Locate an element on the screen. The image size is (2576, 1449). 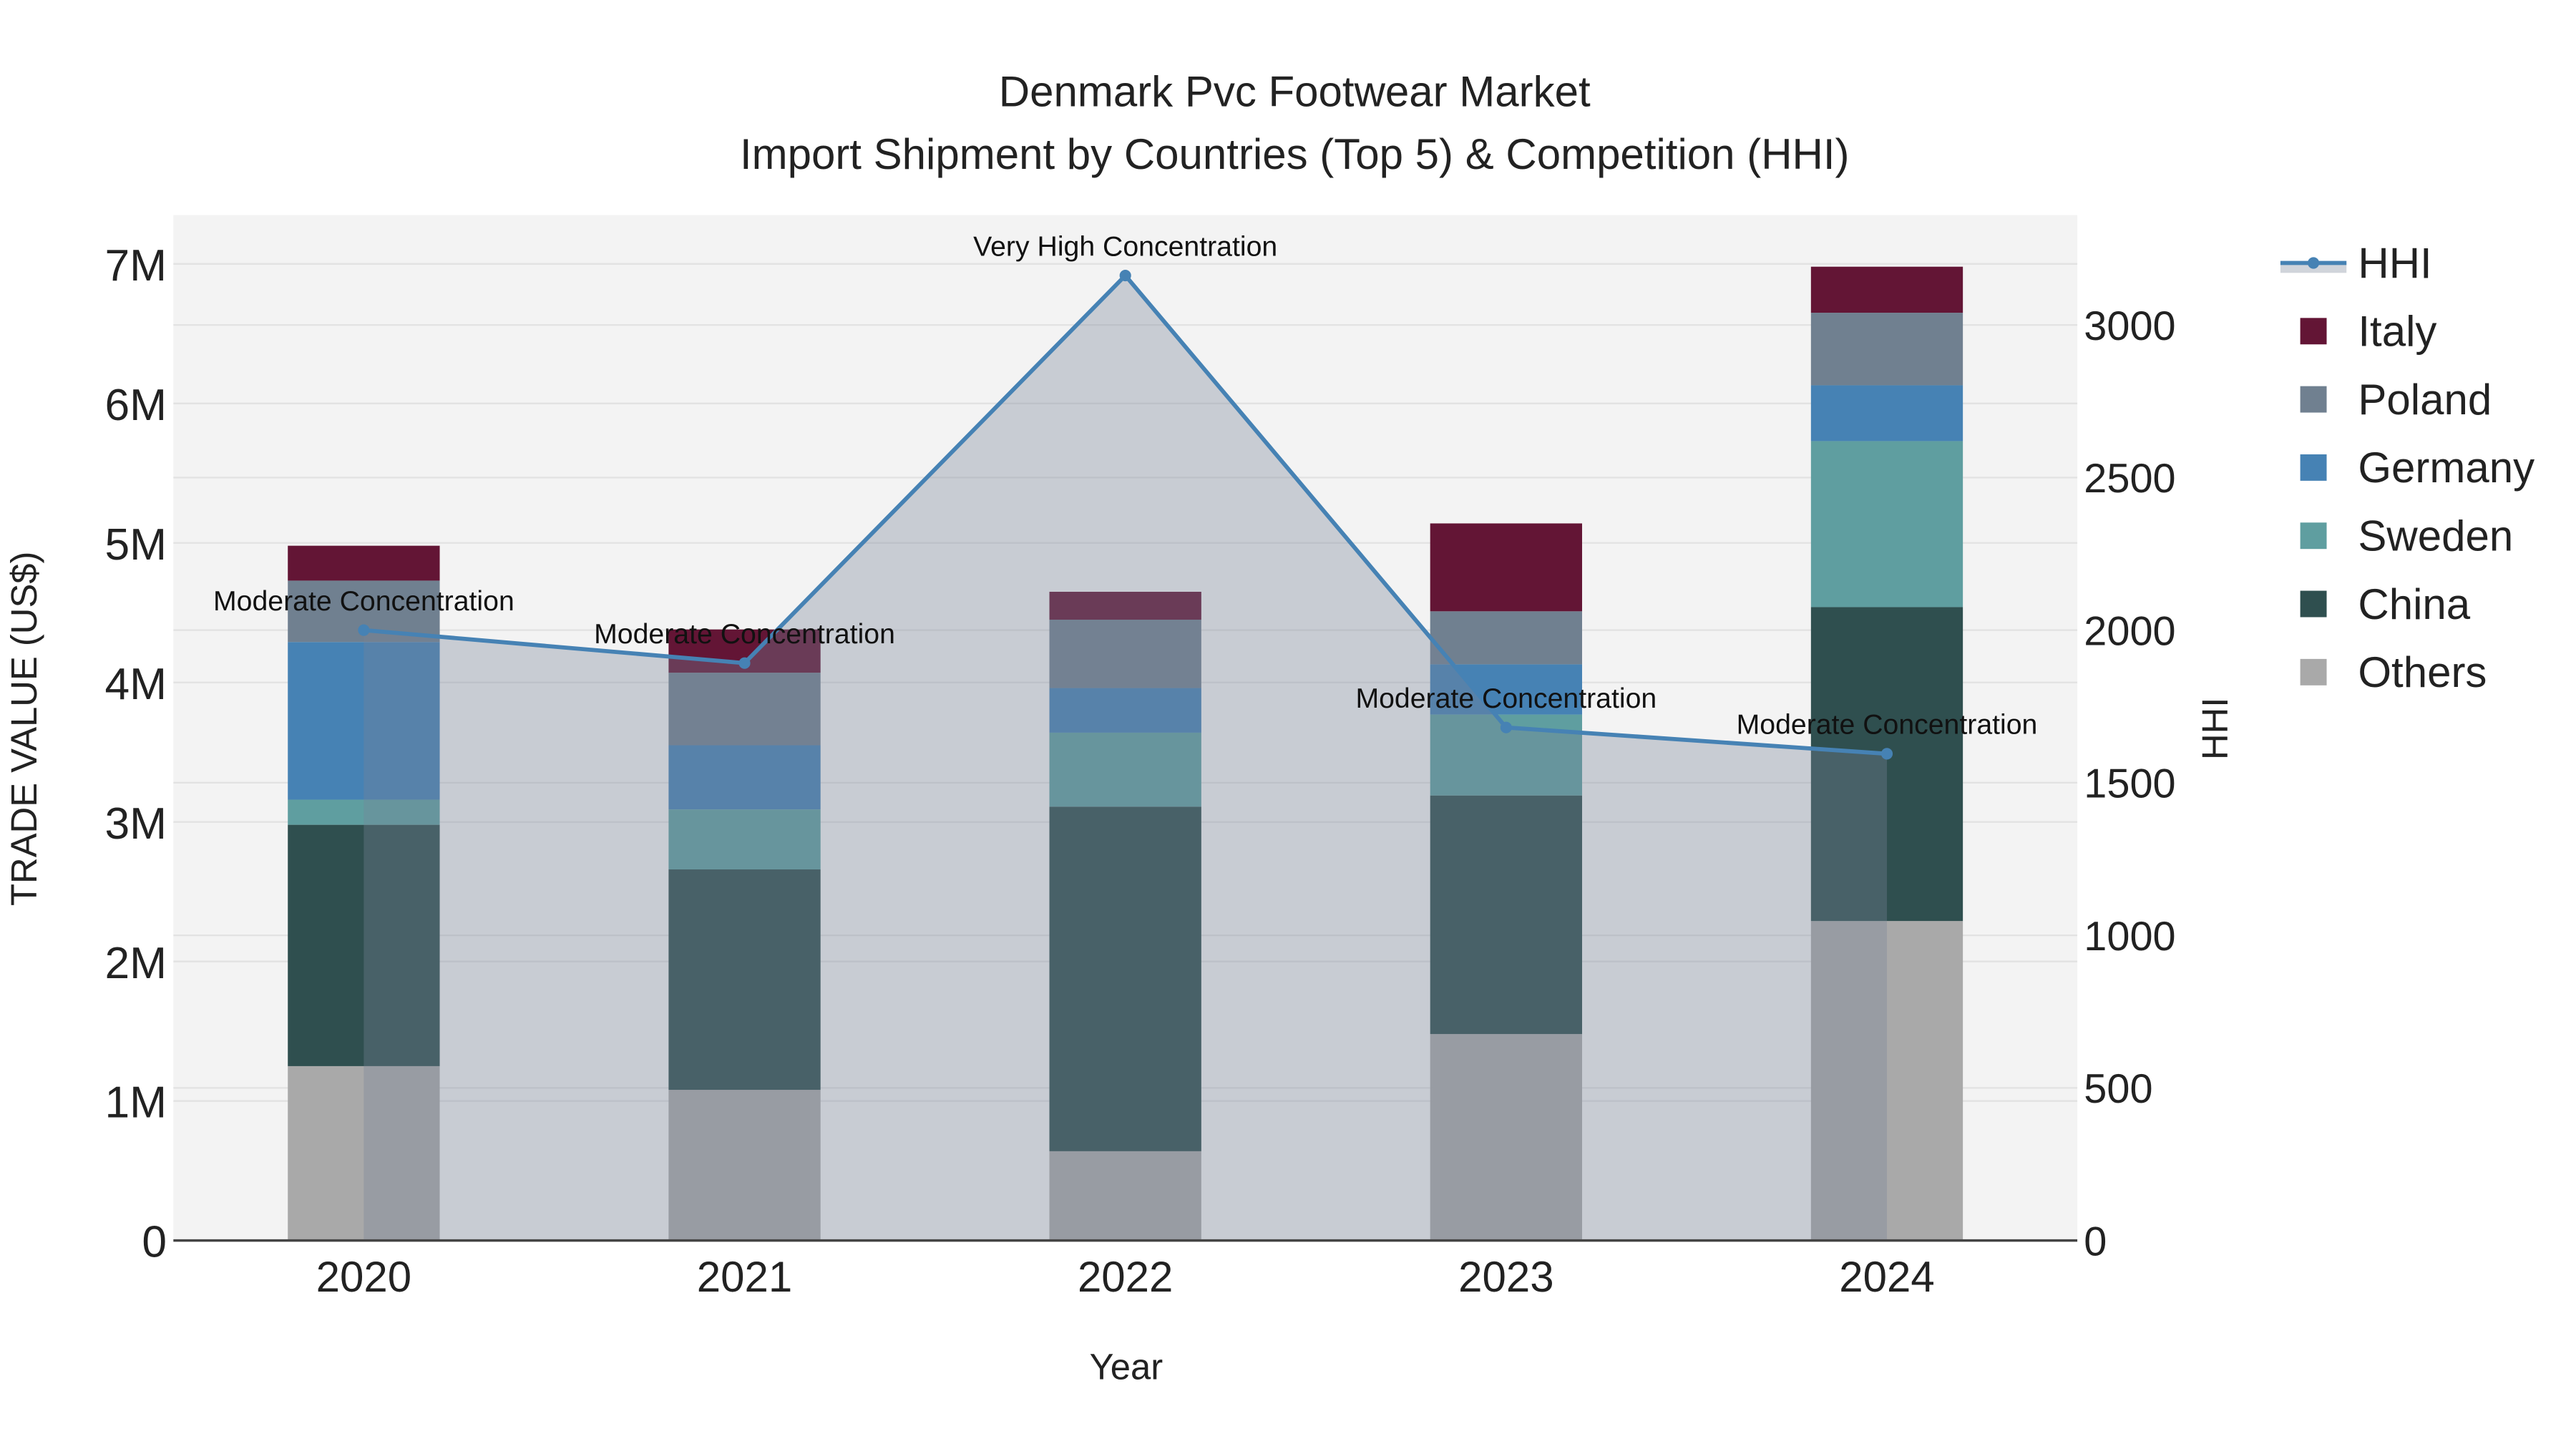
legend-label-poland: Poland is located at coordinates (2425, 400).